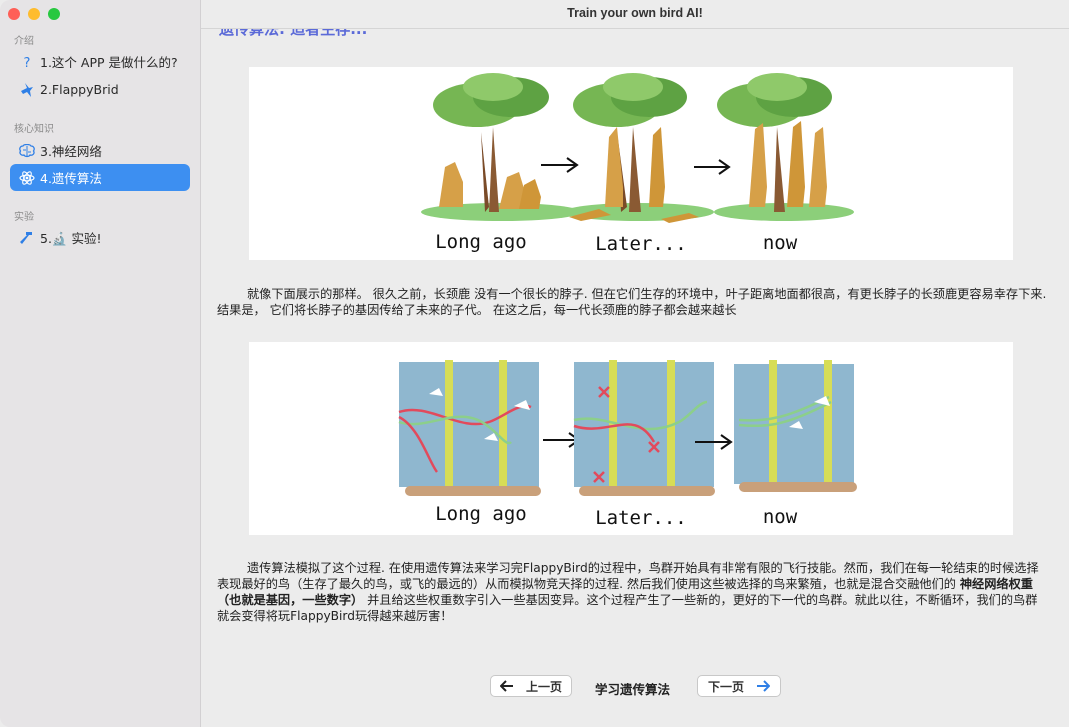  Describe the element at coordinates (725, 686) in the screenshot. I see `next-page-label: 下一页` at that location.